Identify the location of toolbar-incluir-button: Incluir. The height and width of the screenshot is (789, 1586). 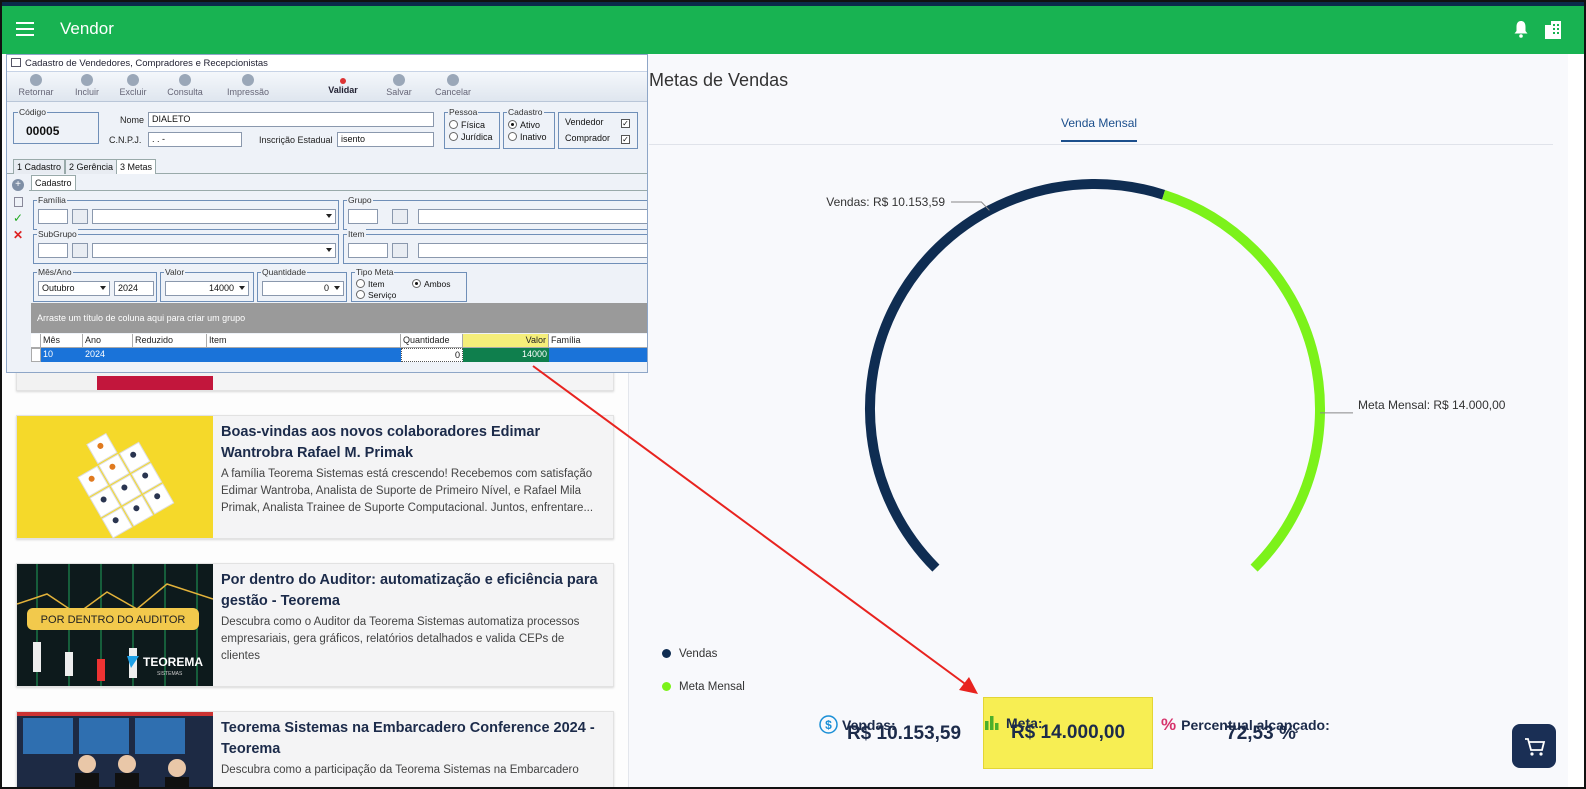
(87, 85).